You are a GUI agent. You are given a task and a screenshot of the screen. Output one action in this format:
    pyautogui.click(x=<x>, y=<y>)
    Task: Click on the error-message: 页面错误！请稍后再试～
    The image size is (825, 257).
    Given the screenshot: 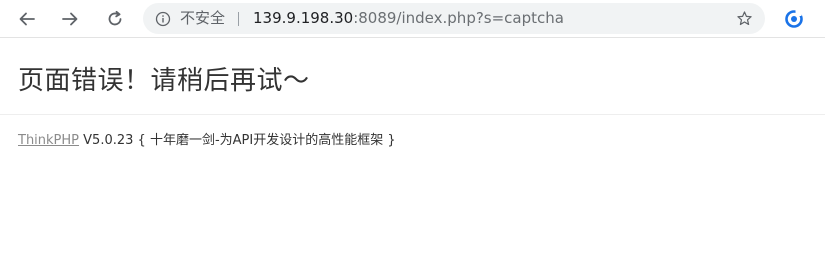 What is the action you would take?
    pyautogui.click(x=164, y=81)
    